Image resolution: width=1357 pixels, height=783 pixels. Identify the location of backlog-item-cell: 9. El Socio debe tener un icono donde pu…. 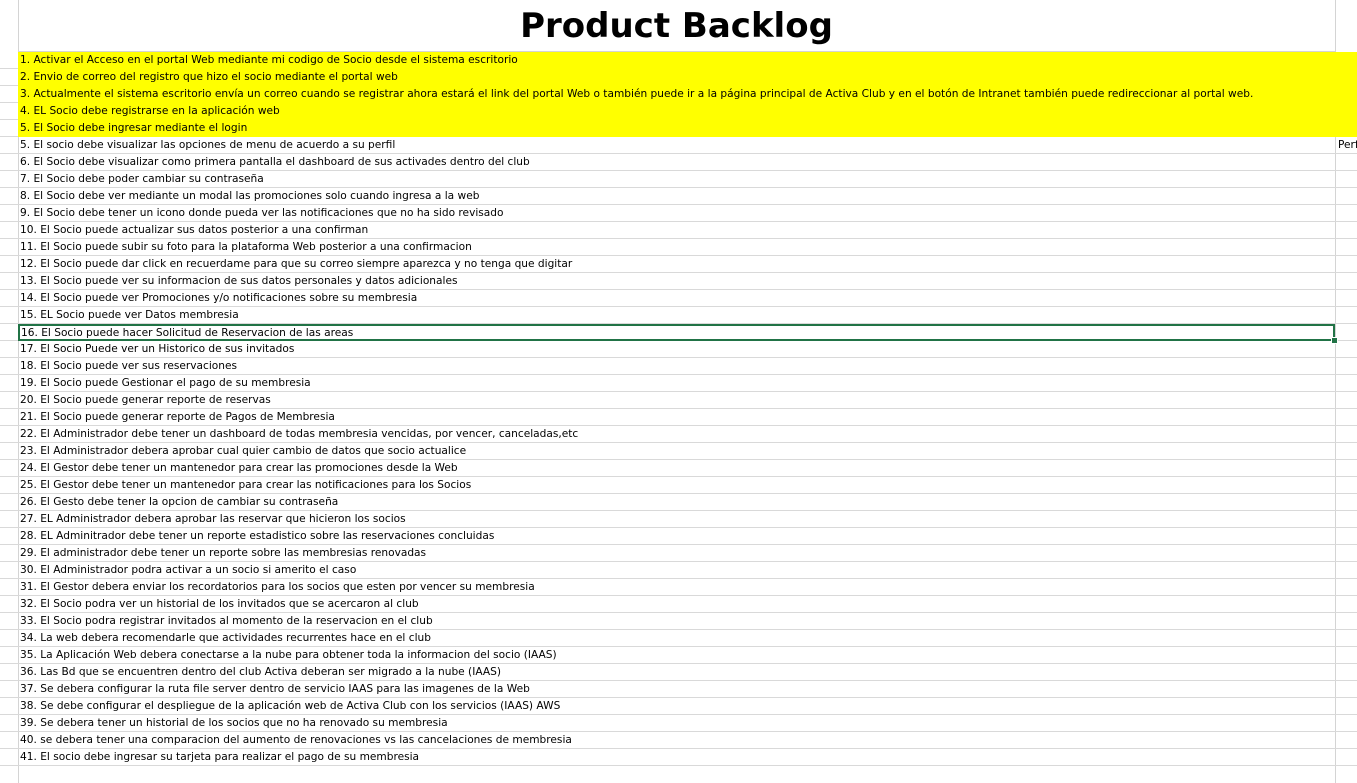
(676, 213).